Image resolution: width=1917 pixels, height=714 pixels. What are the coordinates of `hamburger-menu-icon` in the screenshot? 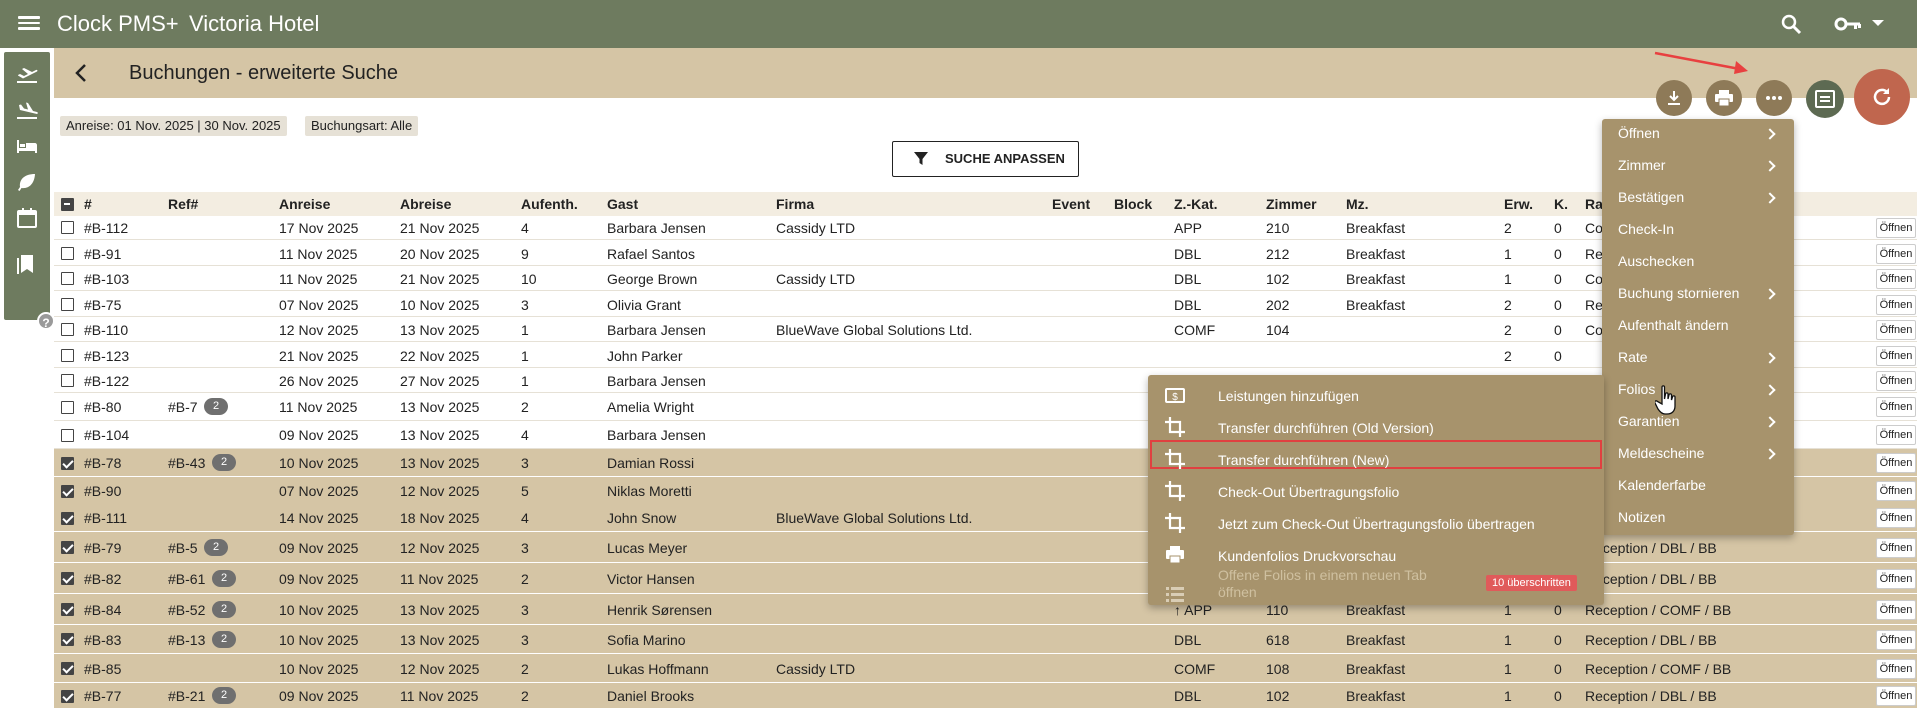 It's located at (29, 24).